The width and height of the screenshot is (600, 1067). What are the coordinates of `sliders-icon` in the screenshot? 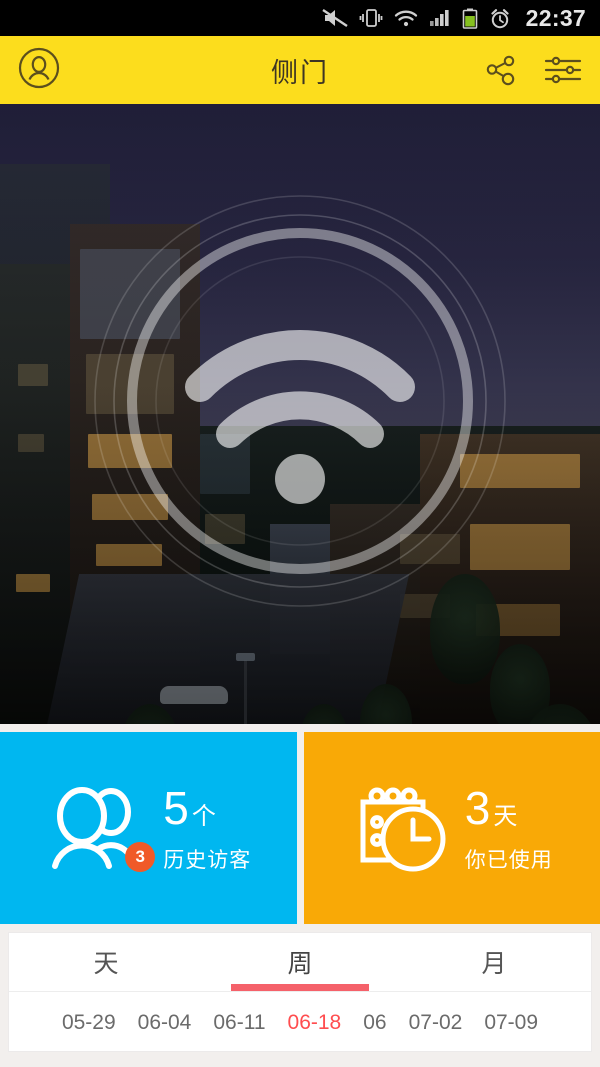 It's located at (563, 70).